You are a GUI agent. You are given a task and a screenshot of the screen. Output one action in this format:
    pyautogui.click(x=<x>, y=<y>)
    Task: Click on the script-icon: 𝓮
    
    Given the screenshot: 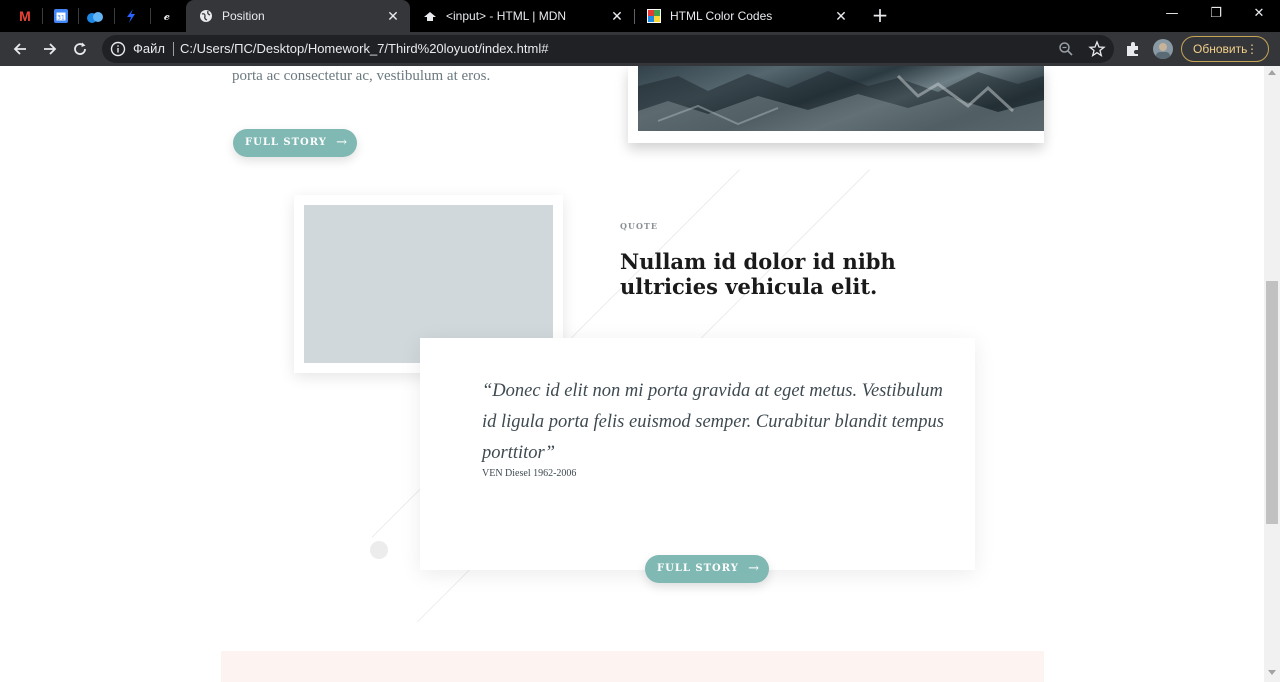 What is the action you would take?
    pyautogui.click(x=167, y=16)
    